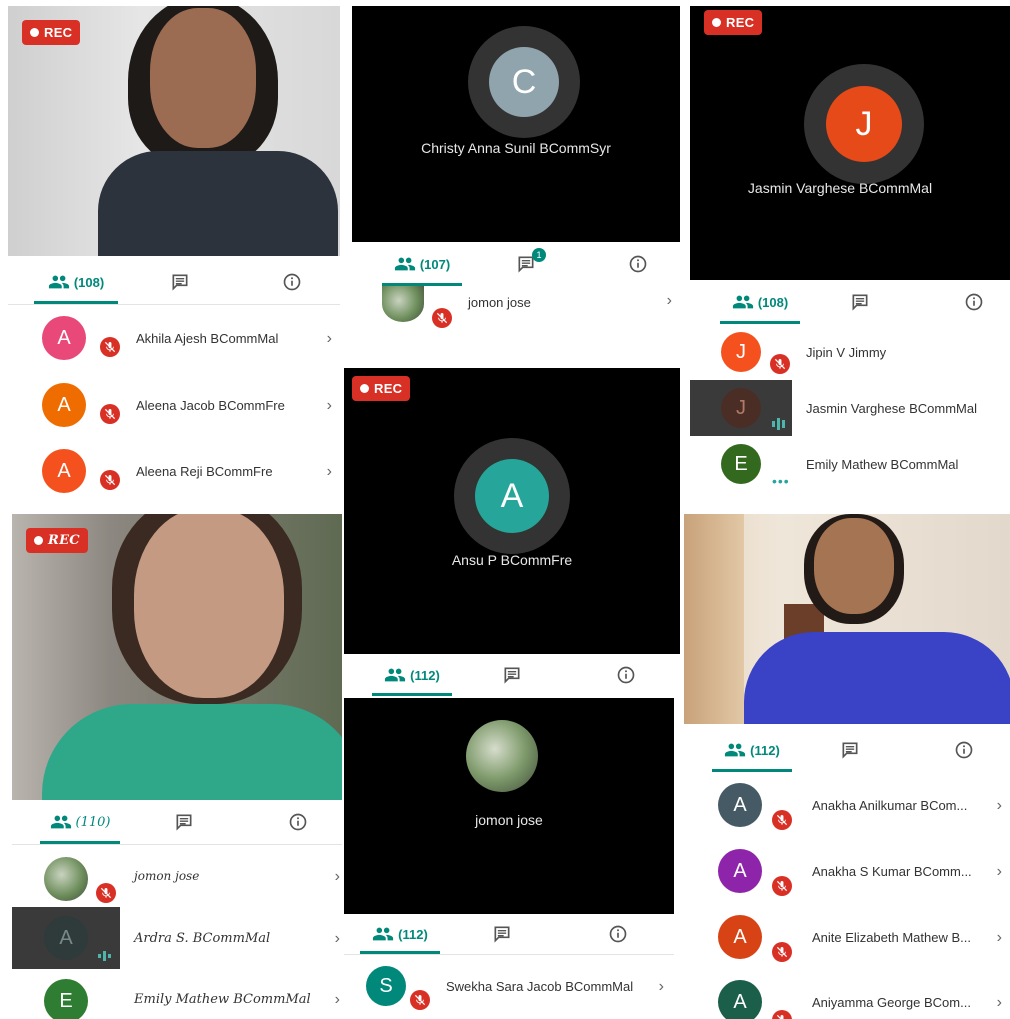 The width and height of the screenshot is (1010, 1019). I want to click on list-item: A Anite Elizabeth Mathew B... ›, so click(847, 937).